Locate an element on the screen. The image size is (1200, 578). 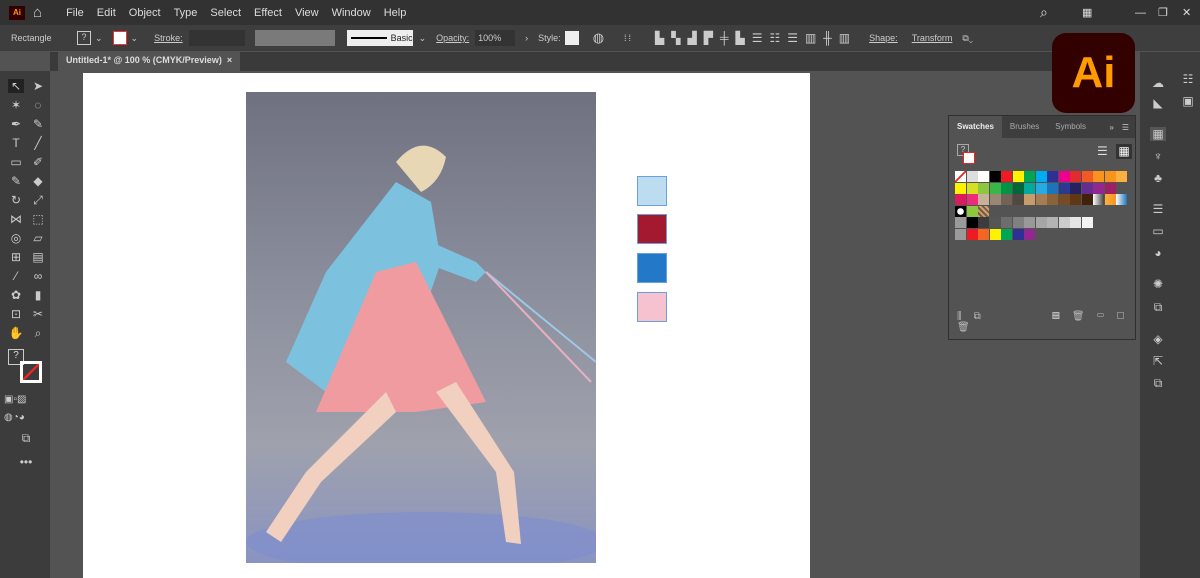
panel-menu-icon: ☰ is located at coordinates (1125, 127).